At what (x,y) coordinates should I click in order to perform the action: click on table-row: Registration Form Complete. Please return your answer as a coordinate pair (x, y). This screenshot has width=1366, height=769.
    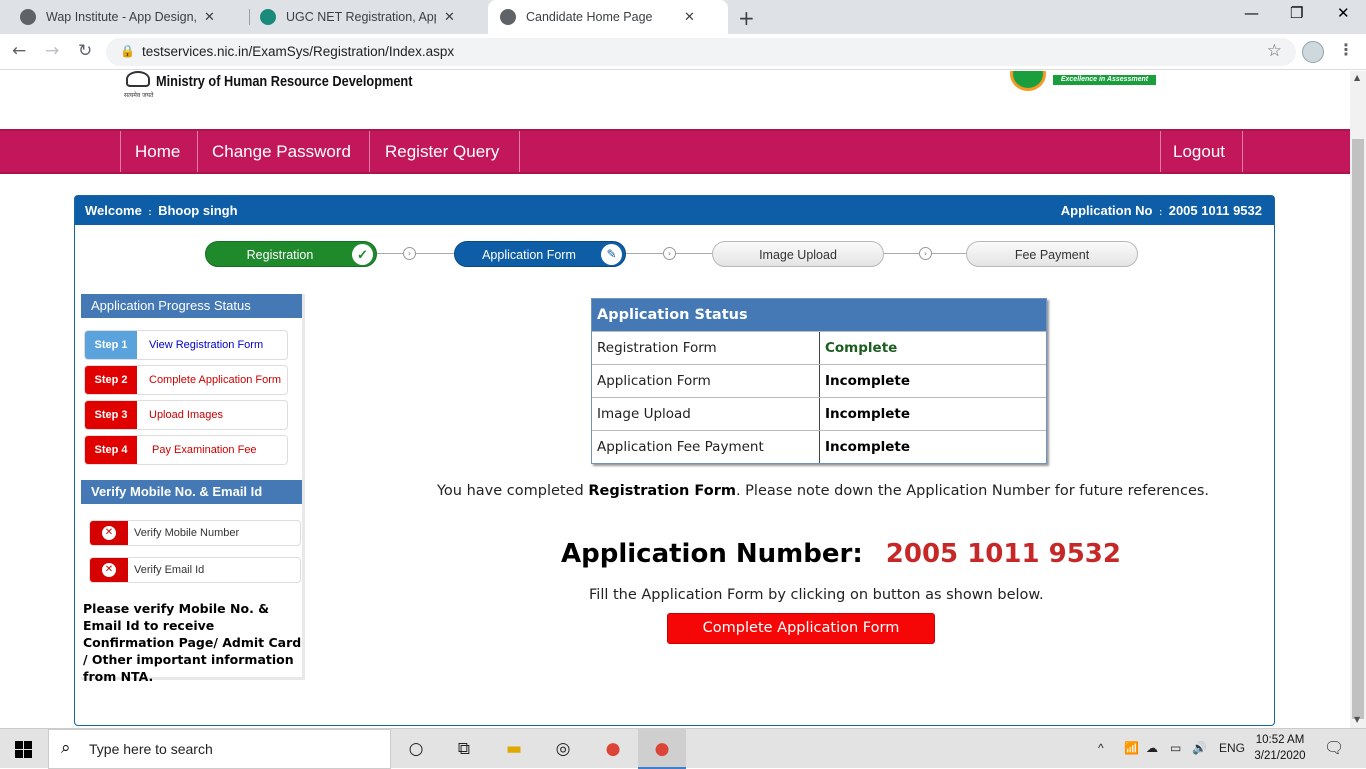
    Looking at the image, I should click on (819, 347).